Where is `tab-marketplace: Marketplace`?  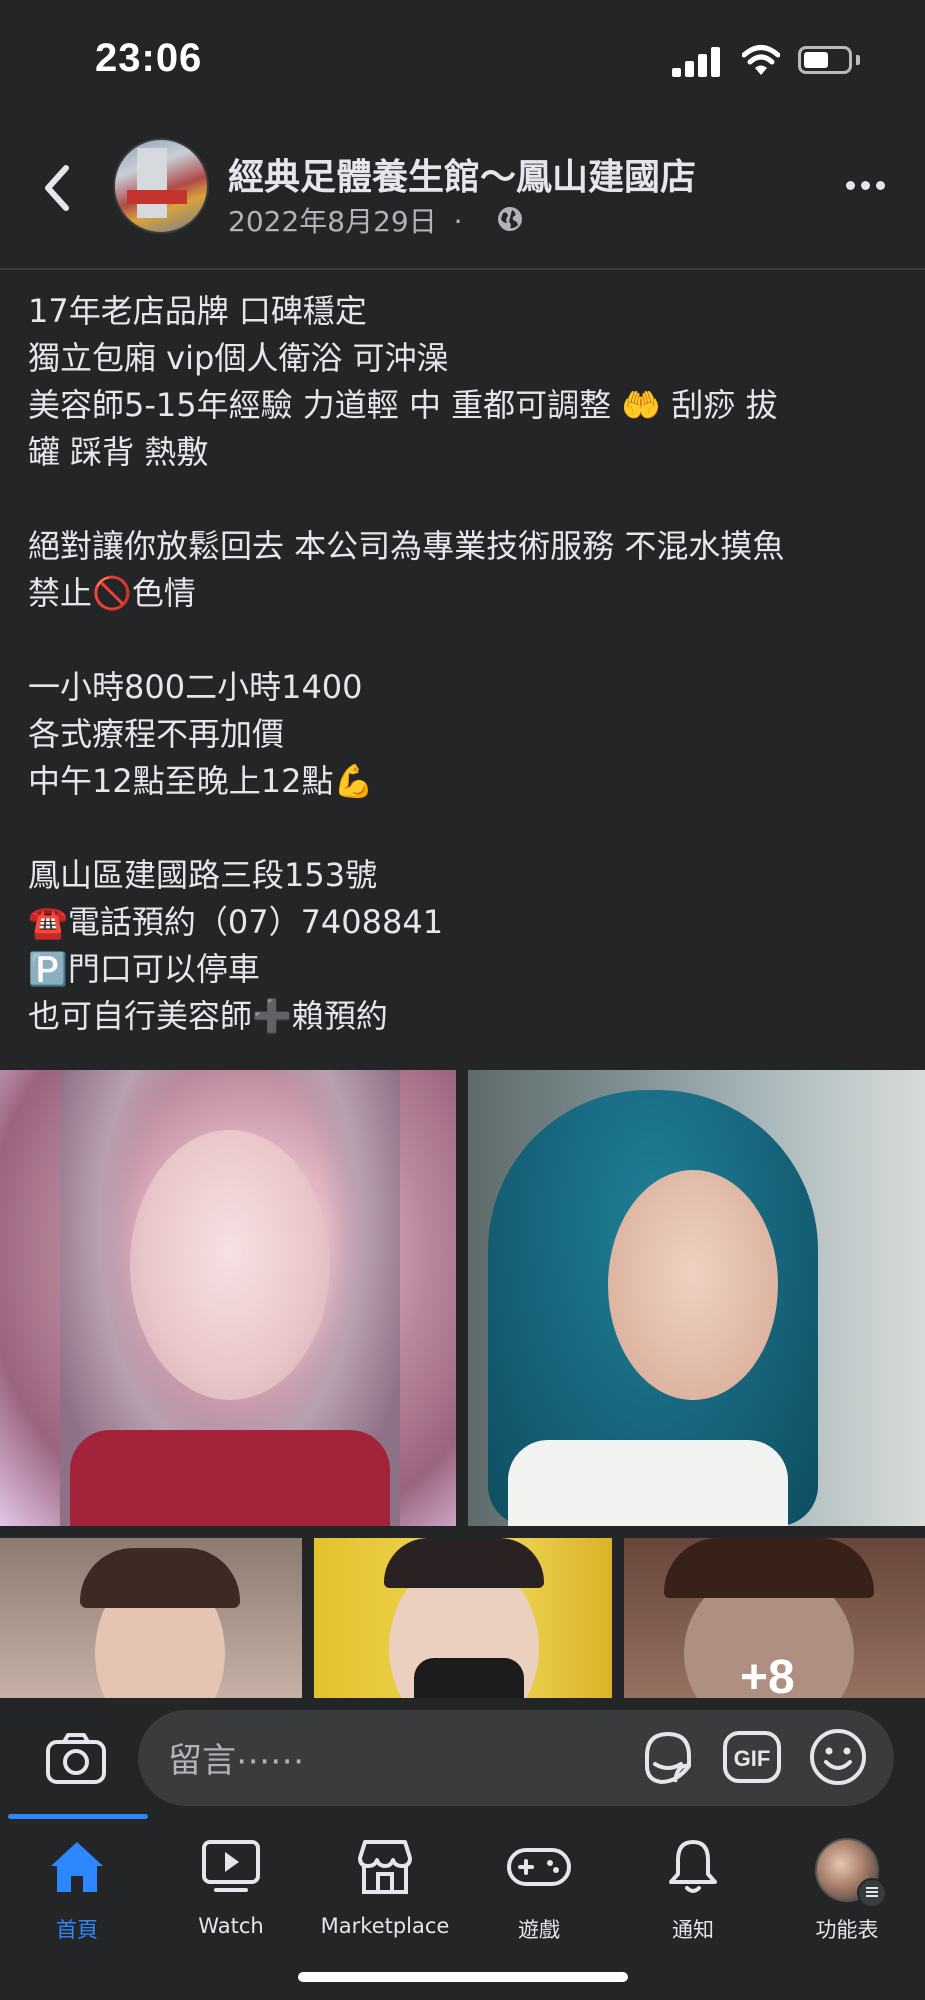 tab-marketplace: Marketplace is located at coordinates (385, 1891).